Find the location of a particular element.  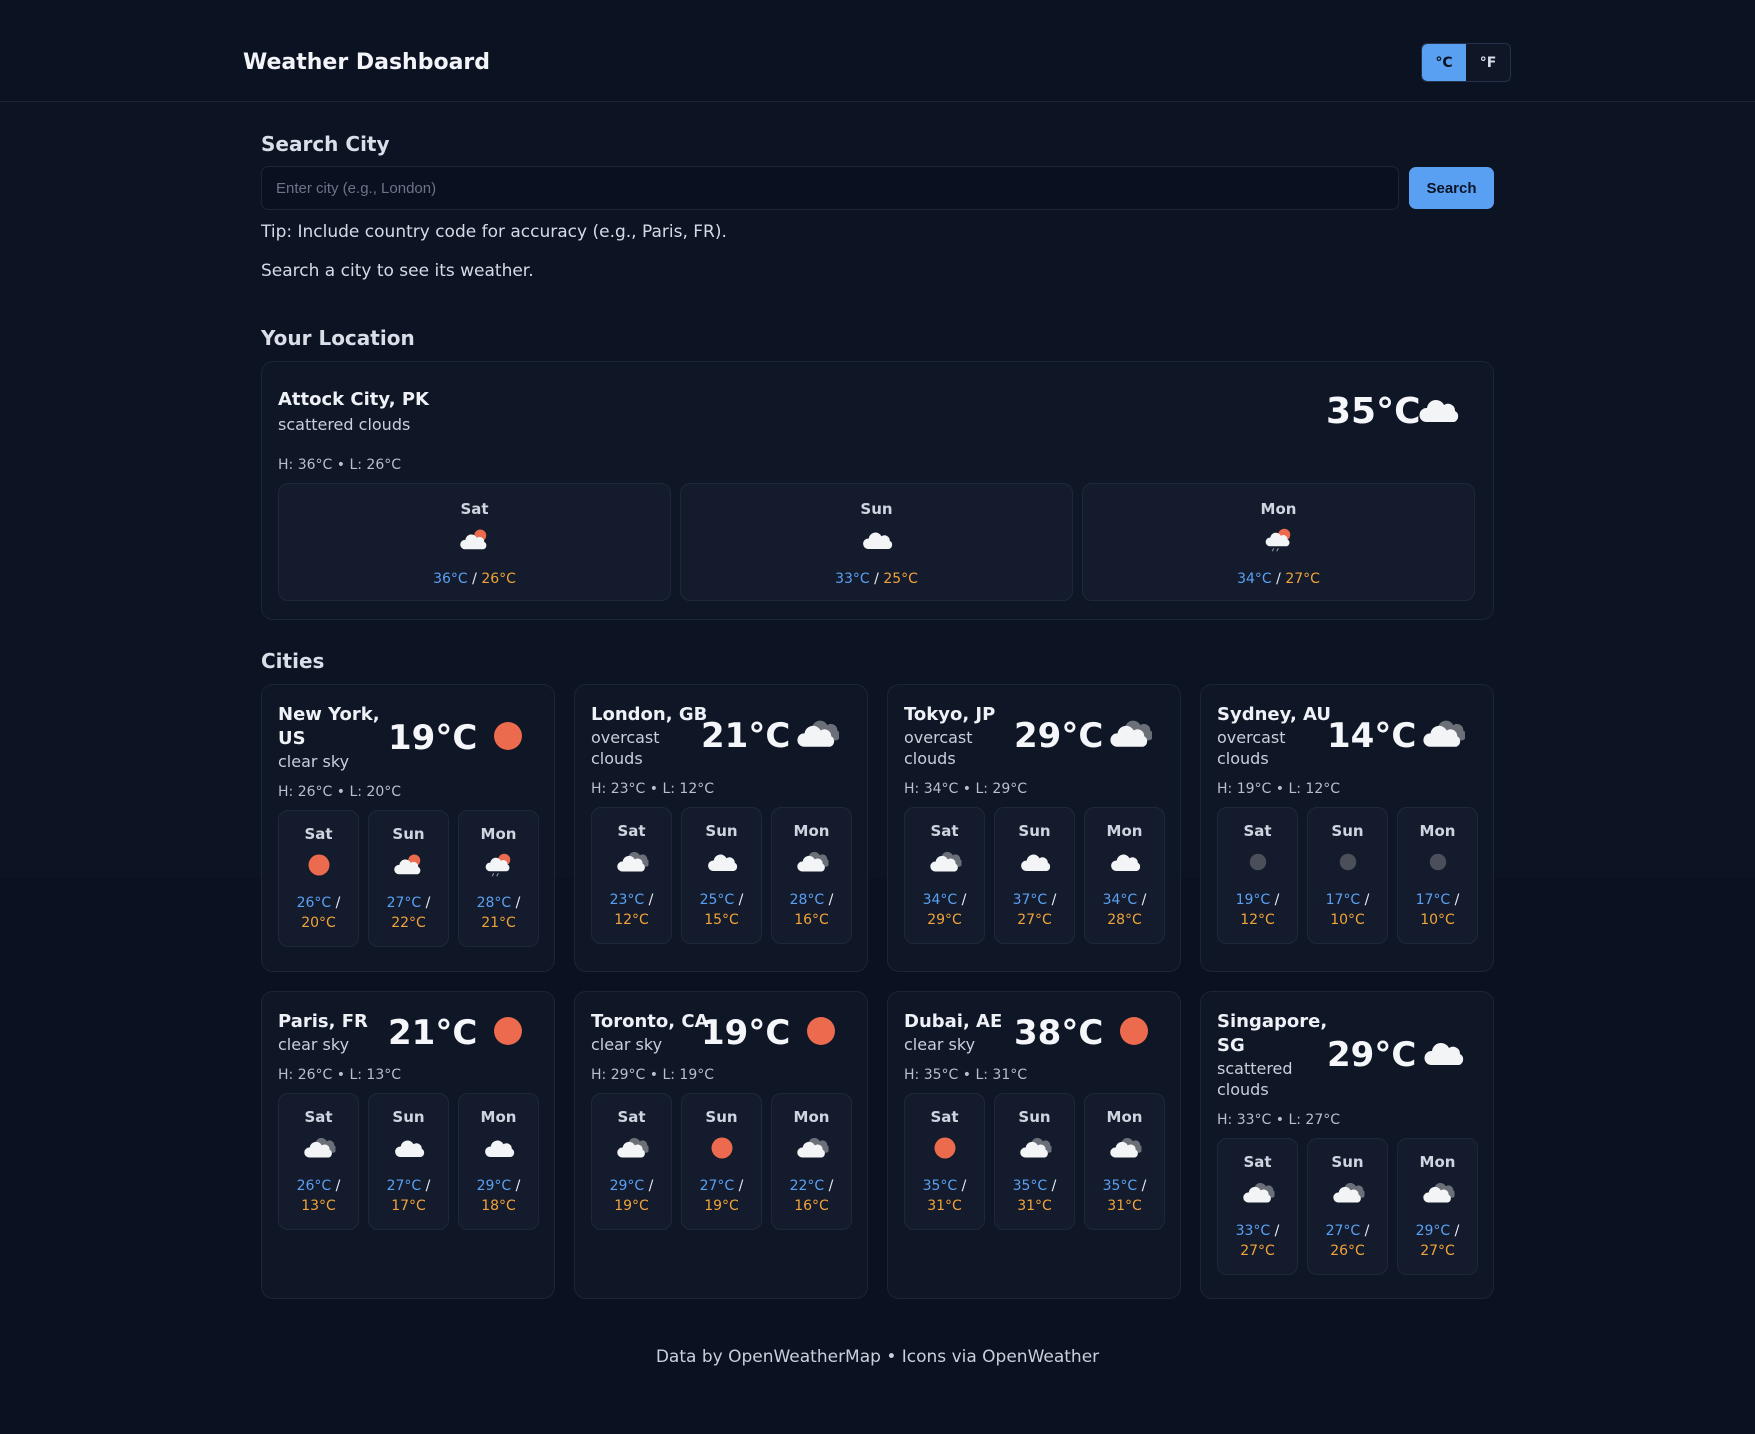

city-high-low: H: 29°C • L: 19°C is located at coordinates (652, 1075).